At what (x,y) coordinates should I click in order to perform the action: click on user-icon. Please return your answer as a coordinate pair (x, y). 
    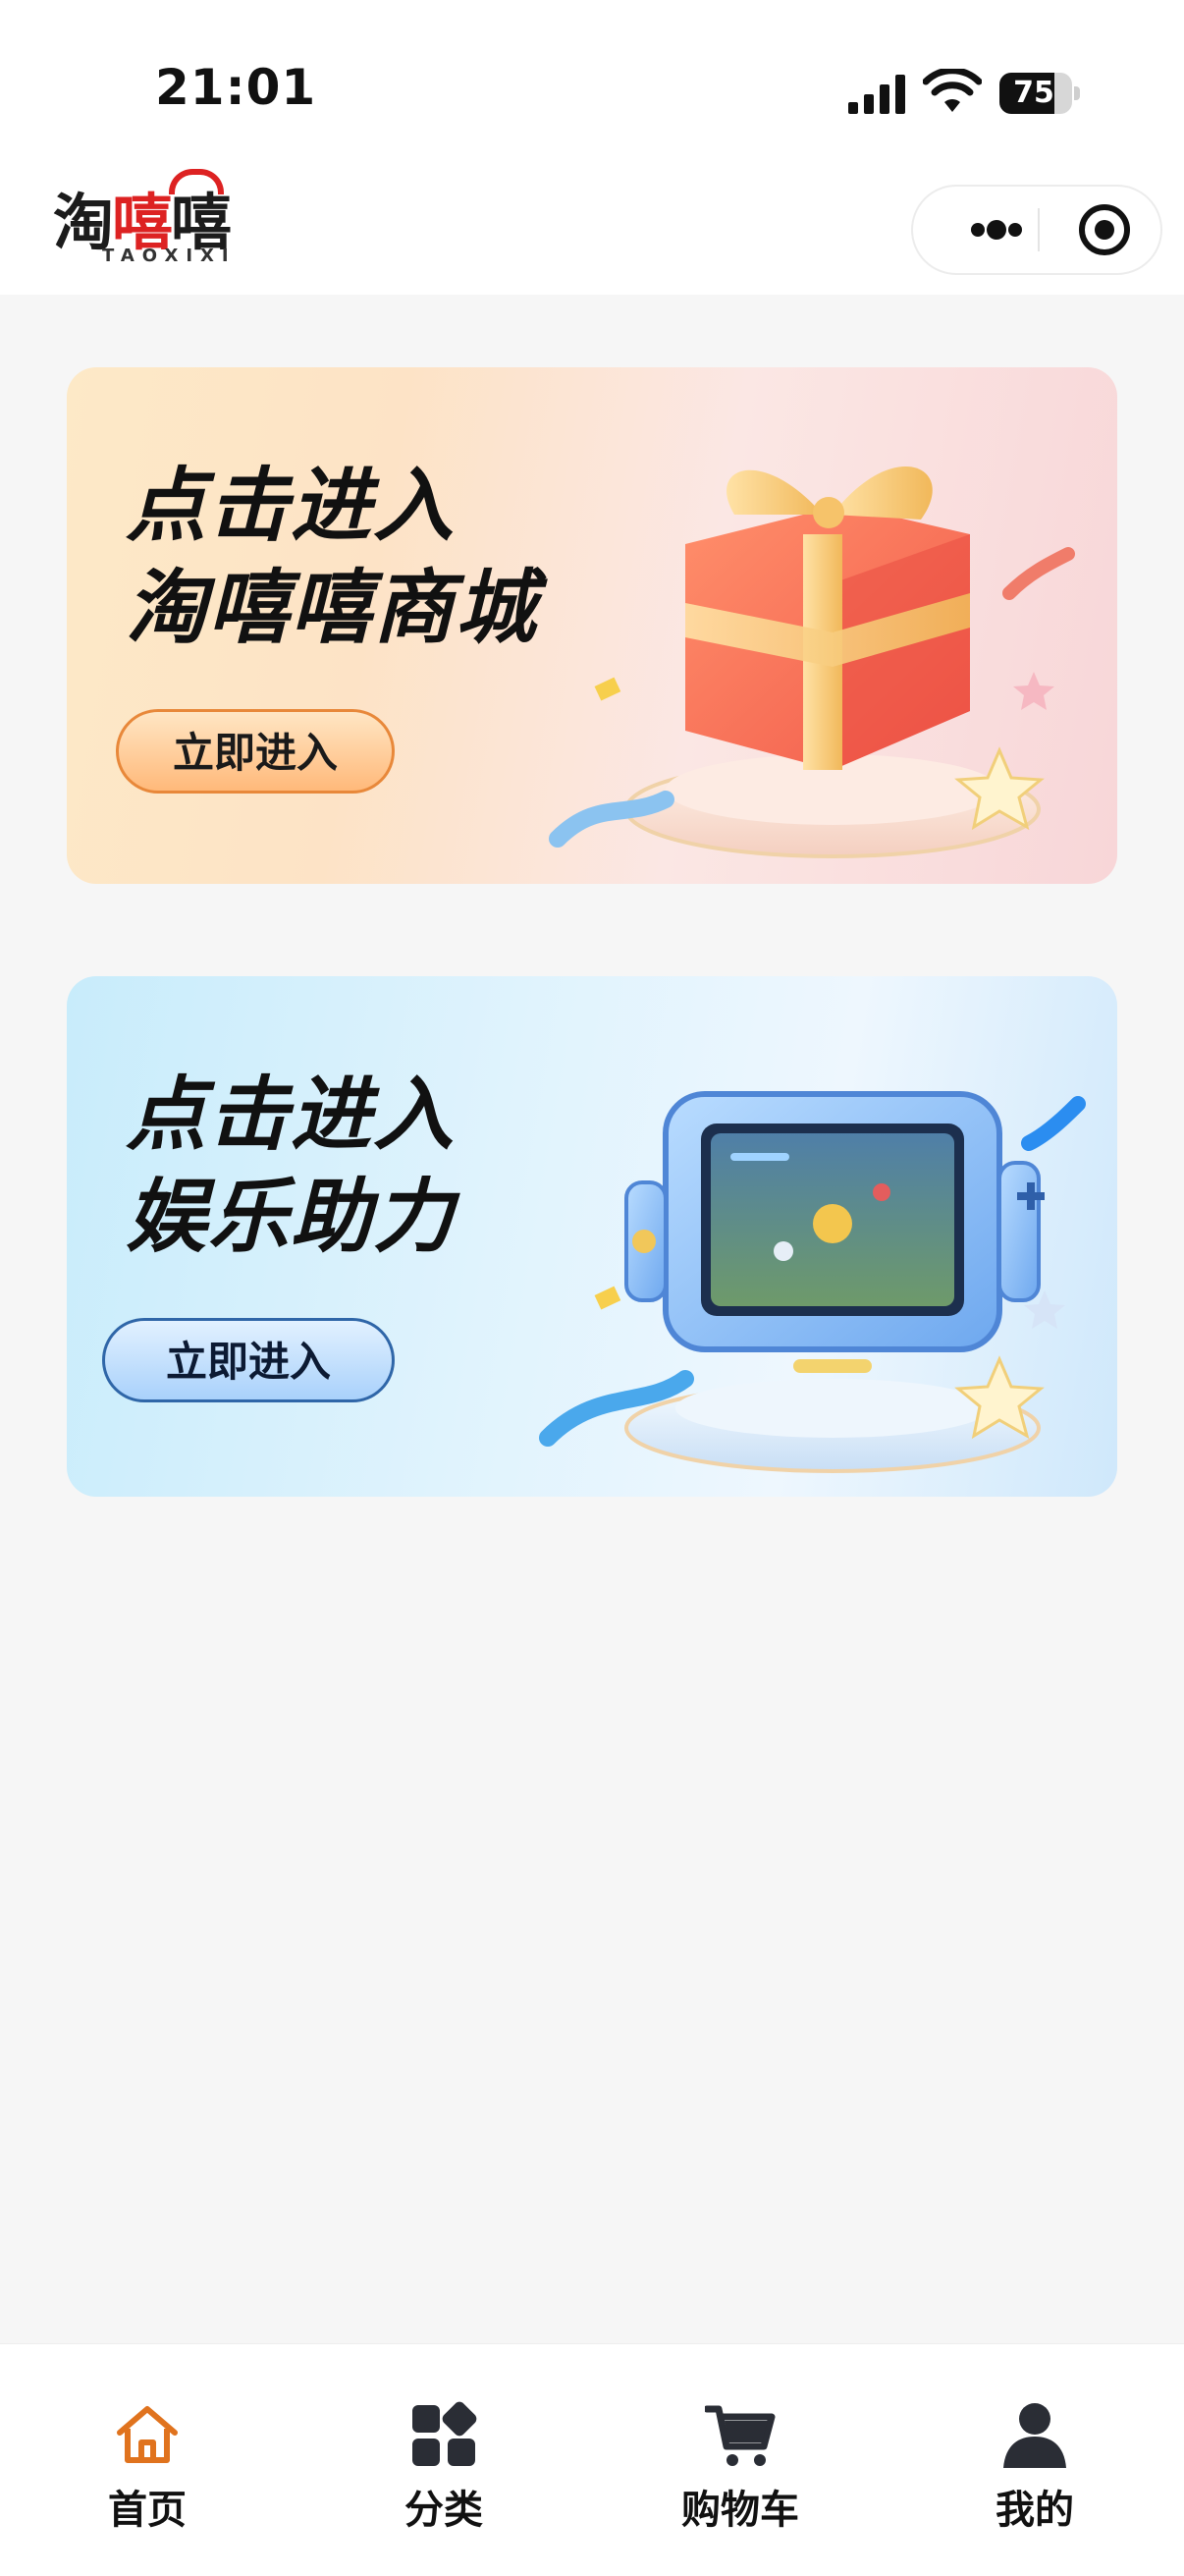
    Looking at the image, I should click on (1034, 2435).